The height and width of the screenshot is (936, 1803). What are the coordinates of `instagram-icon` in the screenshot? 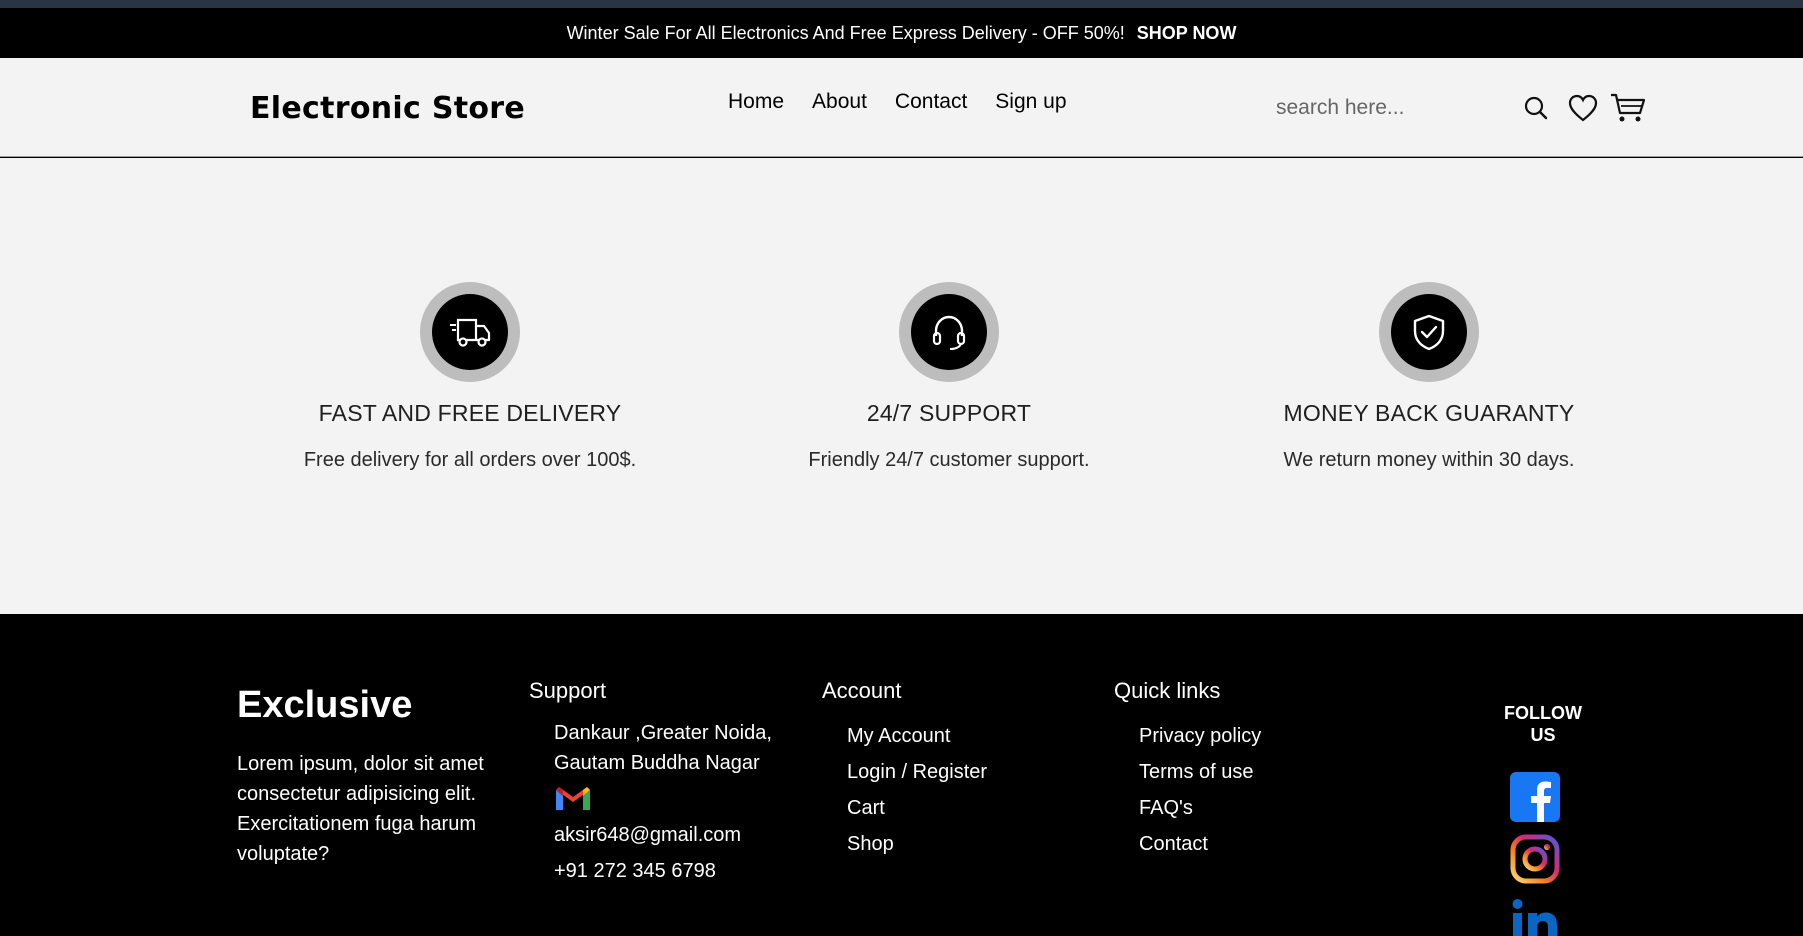 It's located at (1535, 859).